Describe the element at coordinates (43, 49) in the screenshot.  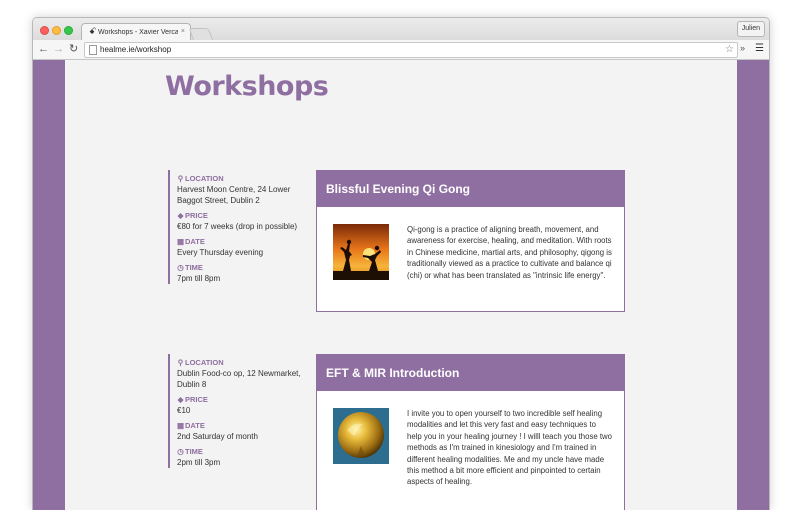
I see `back-icon: ←` at that location.